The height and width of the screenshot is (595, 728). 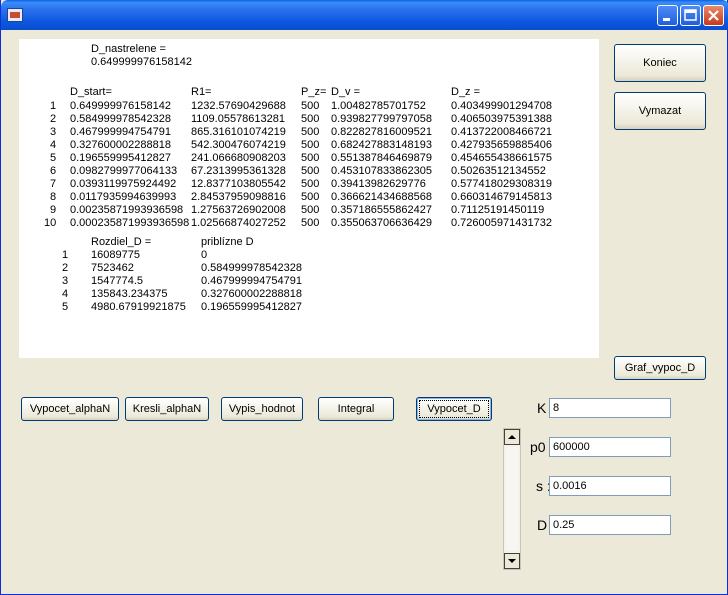 I want to click on row2-index: 5, so click(x=65, y=307).